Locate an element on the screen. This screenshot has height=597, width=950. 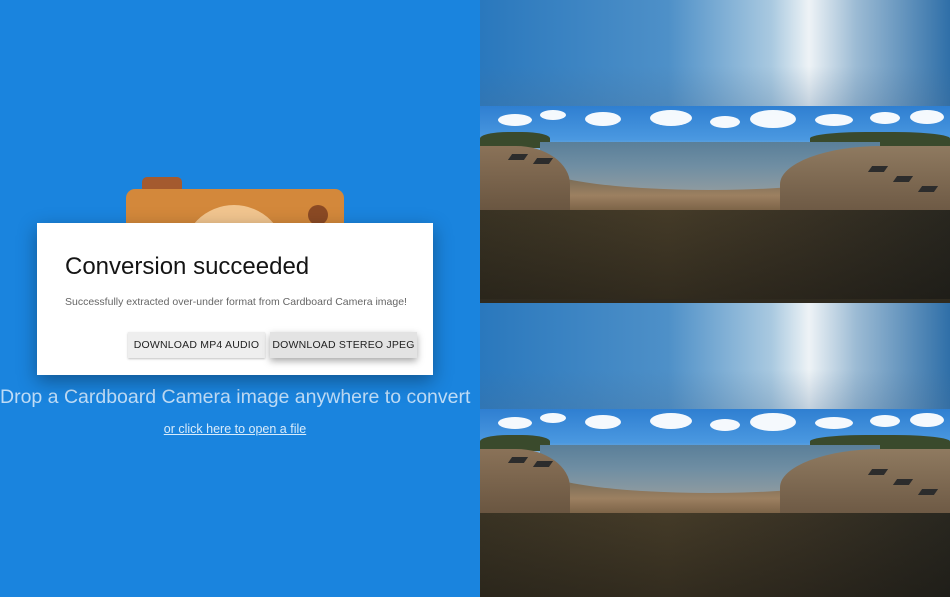
dialog-title: Conversion succeeded is located at coordinates (187, 266).